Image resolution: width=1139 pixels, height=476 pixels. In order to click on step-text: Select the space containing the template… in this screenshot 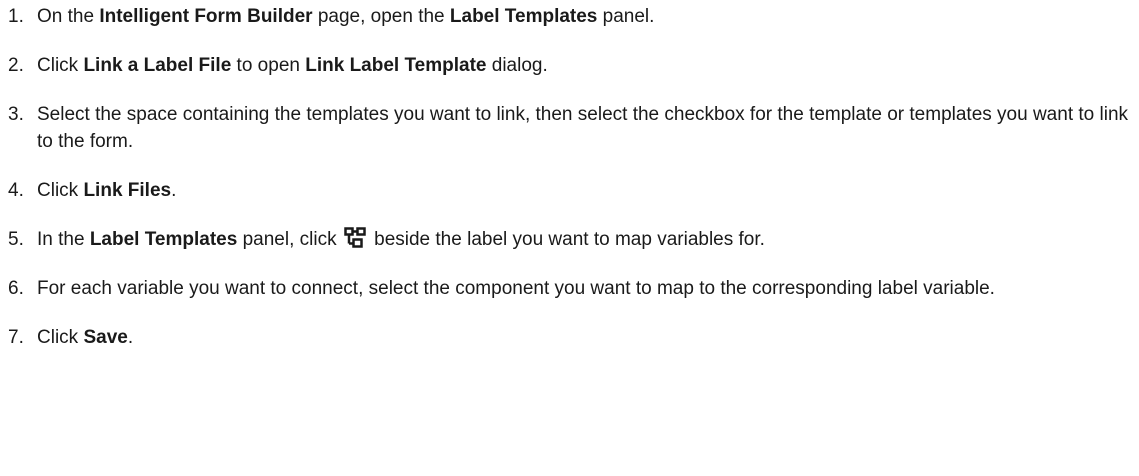, I will do `click(588, 128)`.